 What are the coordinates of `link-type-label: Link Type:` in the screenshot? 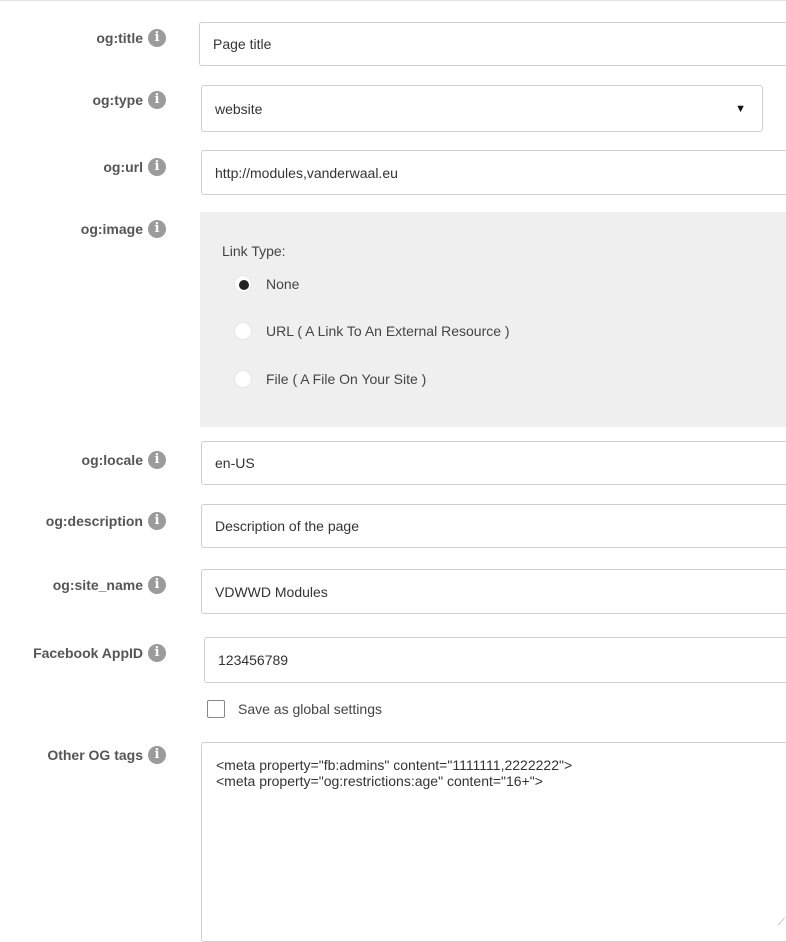 It's located at (254, 251).